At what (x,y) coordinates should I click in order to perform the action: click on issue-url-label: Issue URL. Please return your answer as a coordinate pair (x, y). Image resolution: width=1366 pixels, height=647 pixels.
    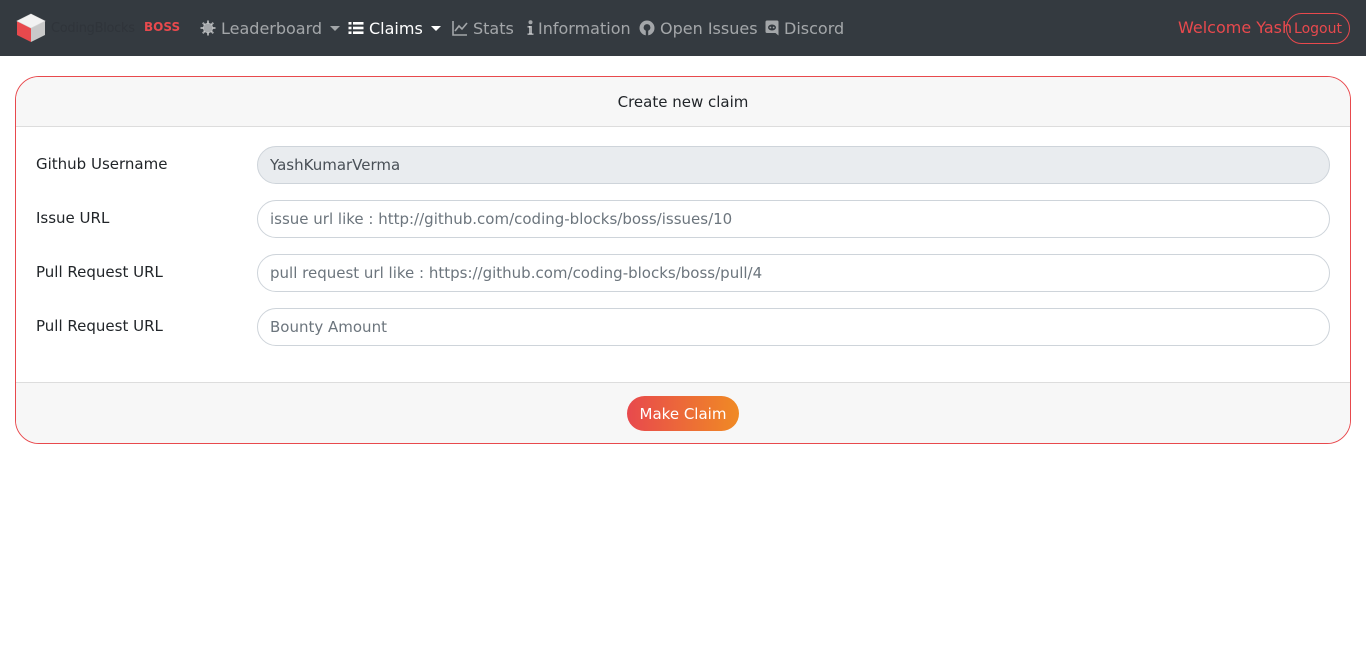
    Looking at the image, I should click on (73, 218).